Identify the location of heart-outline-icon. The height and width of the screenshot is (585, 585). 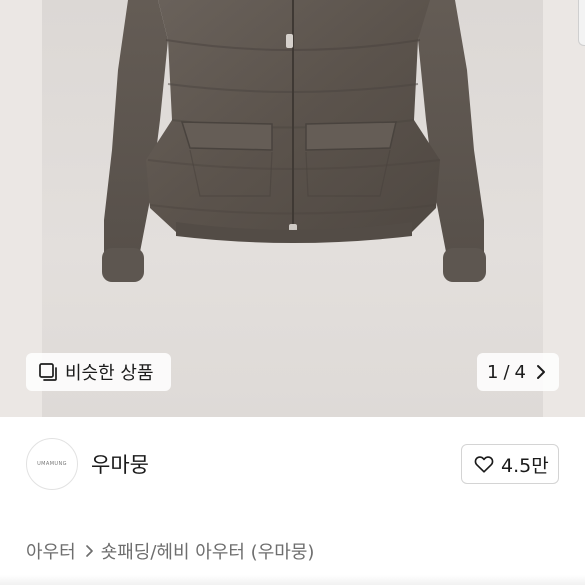
(484, 464).